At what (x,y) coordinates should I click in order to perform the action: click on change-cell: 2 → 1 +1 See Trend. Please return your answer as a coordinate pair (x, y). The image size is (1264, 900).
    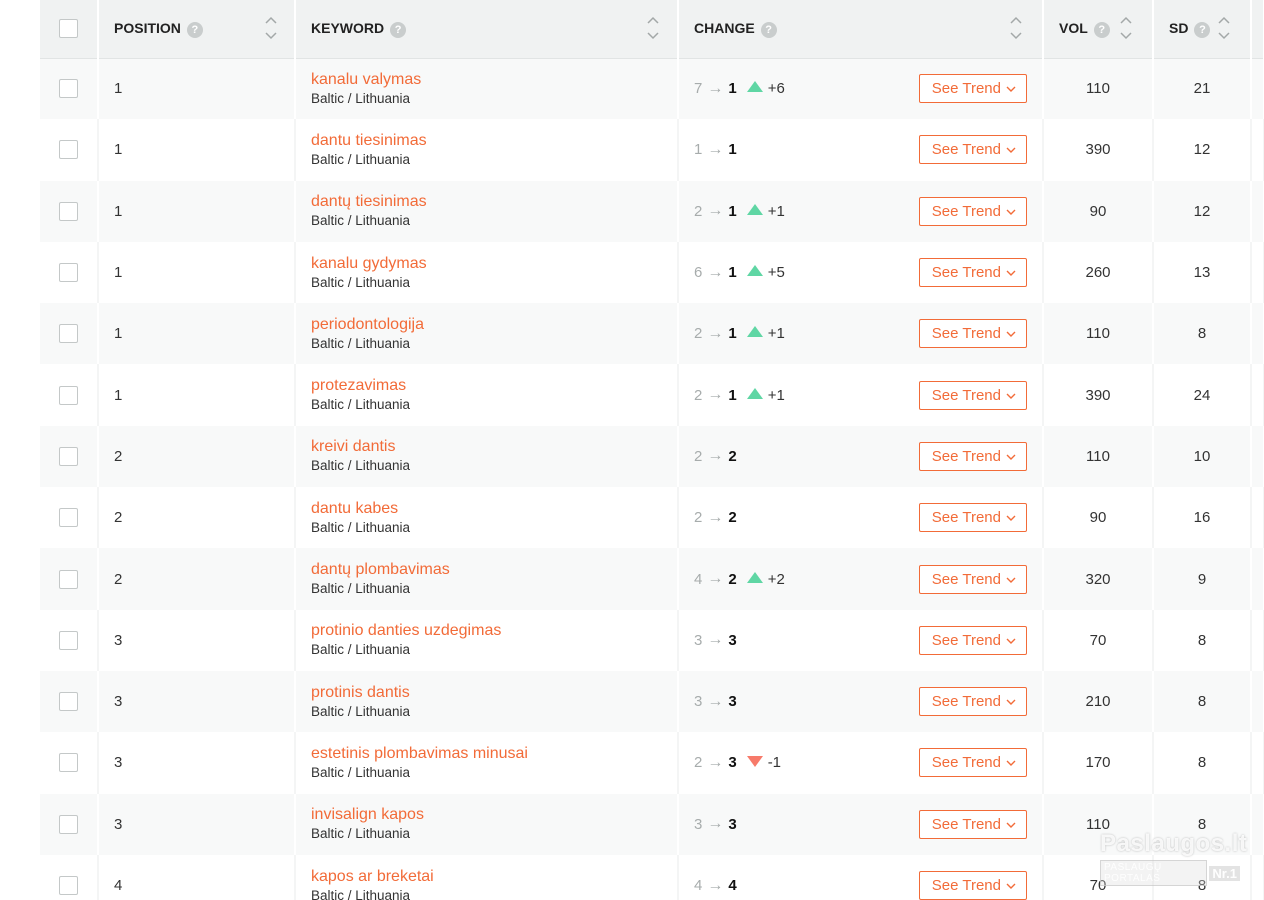
    Looking at the image, I should click on (861, 334).